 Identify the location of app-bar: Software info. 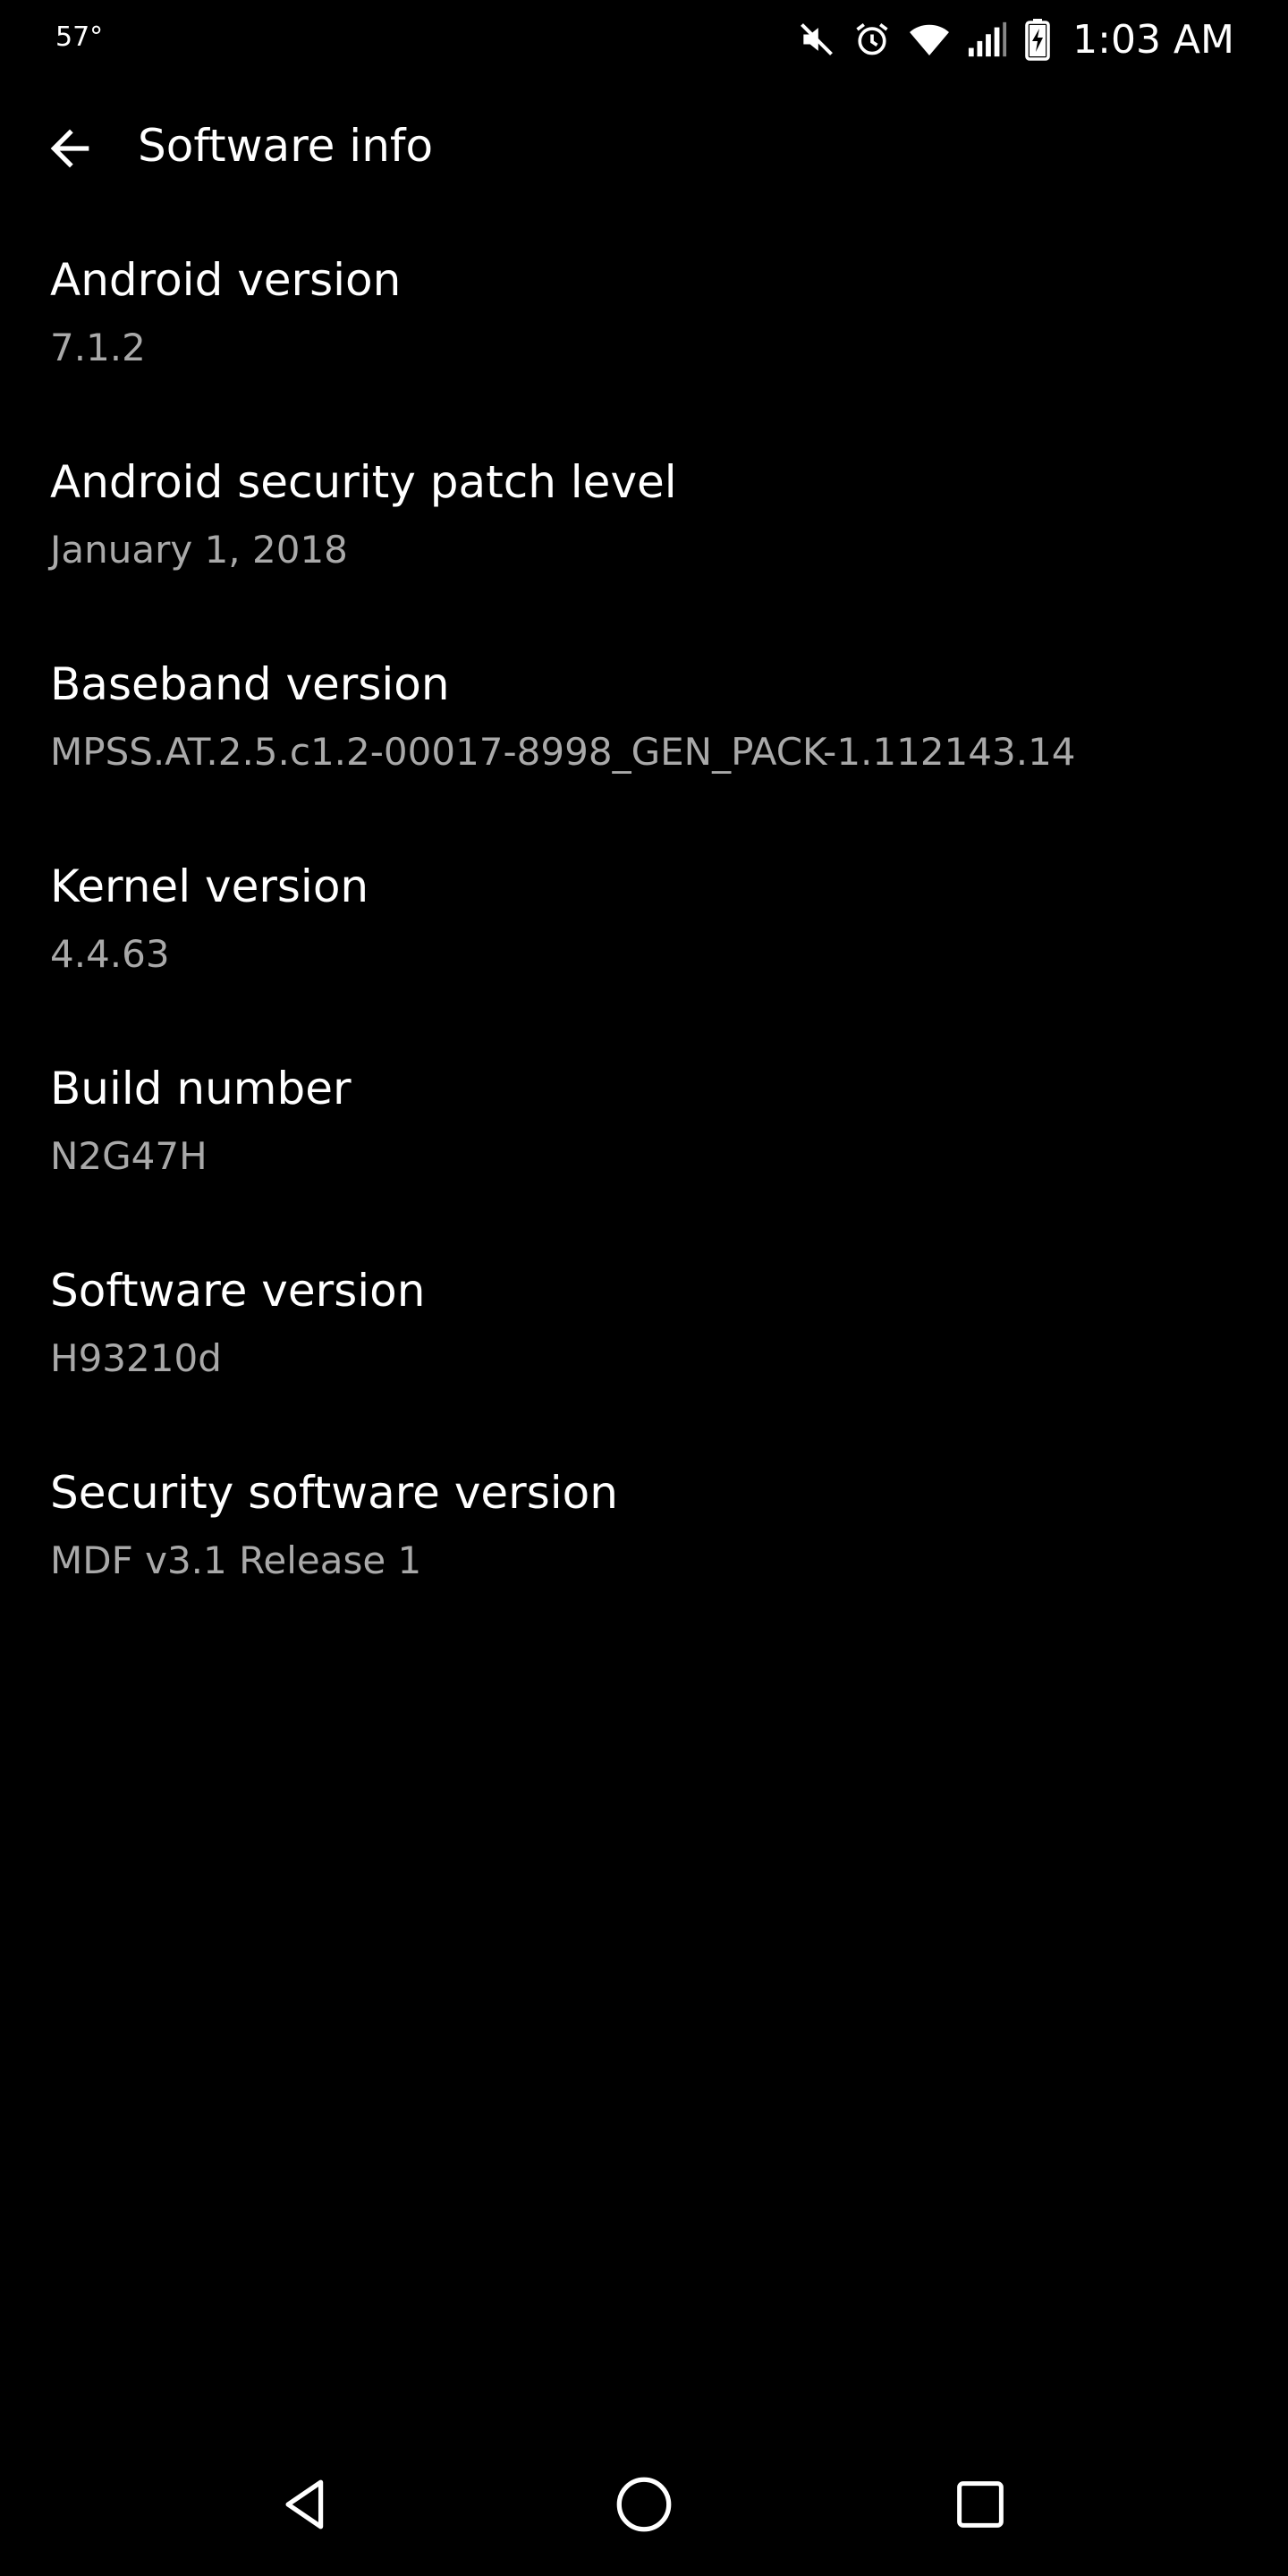
(644, 147).